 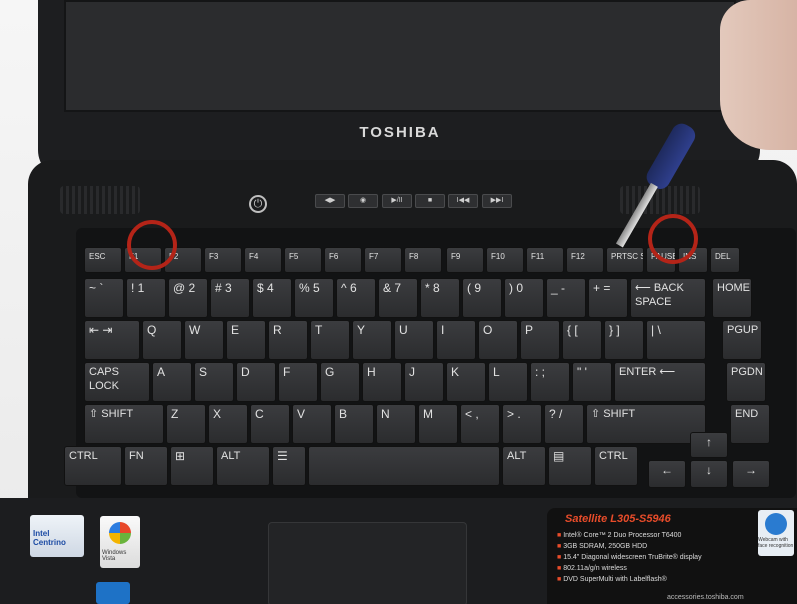 What do you see at coordinates (298, 382) in the screenshot?
I see `key-f: F` at bounding box center [298, 382].